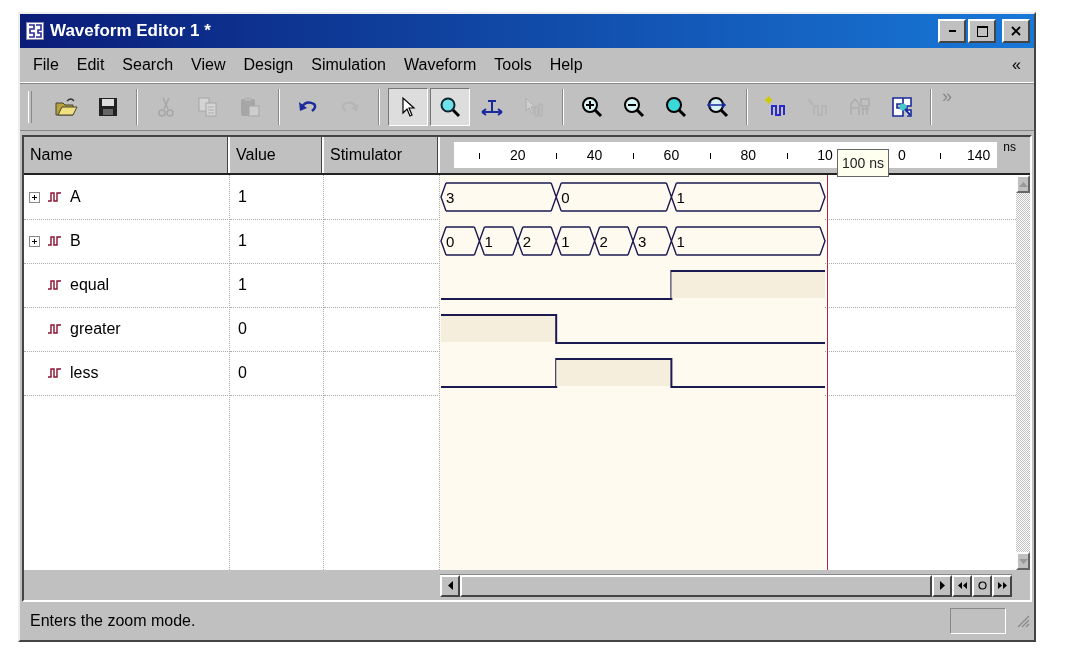 This screenshot has width=1066, height=659. I want to click on menu-item: Simulation, so click(348, 65).